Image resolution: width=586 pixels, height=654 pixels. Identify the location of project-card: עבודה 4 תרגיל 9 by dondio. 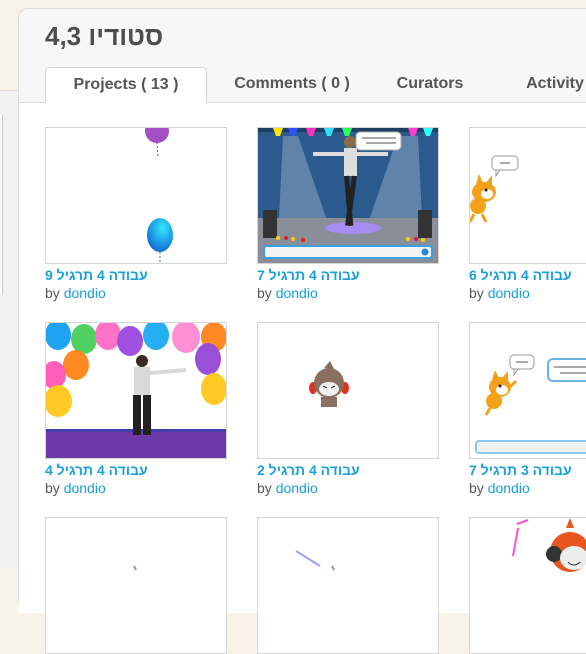
(136, 214).